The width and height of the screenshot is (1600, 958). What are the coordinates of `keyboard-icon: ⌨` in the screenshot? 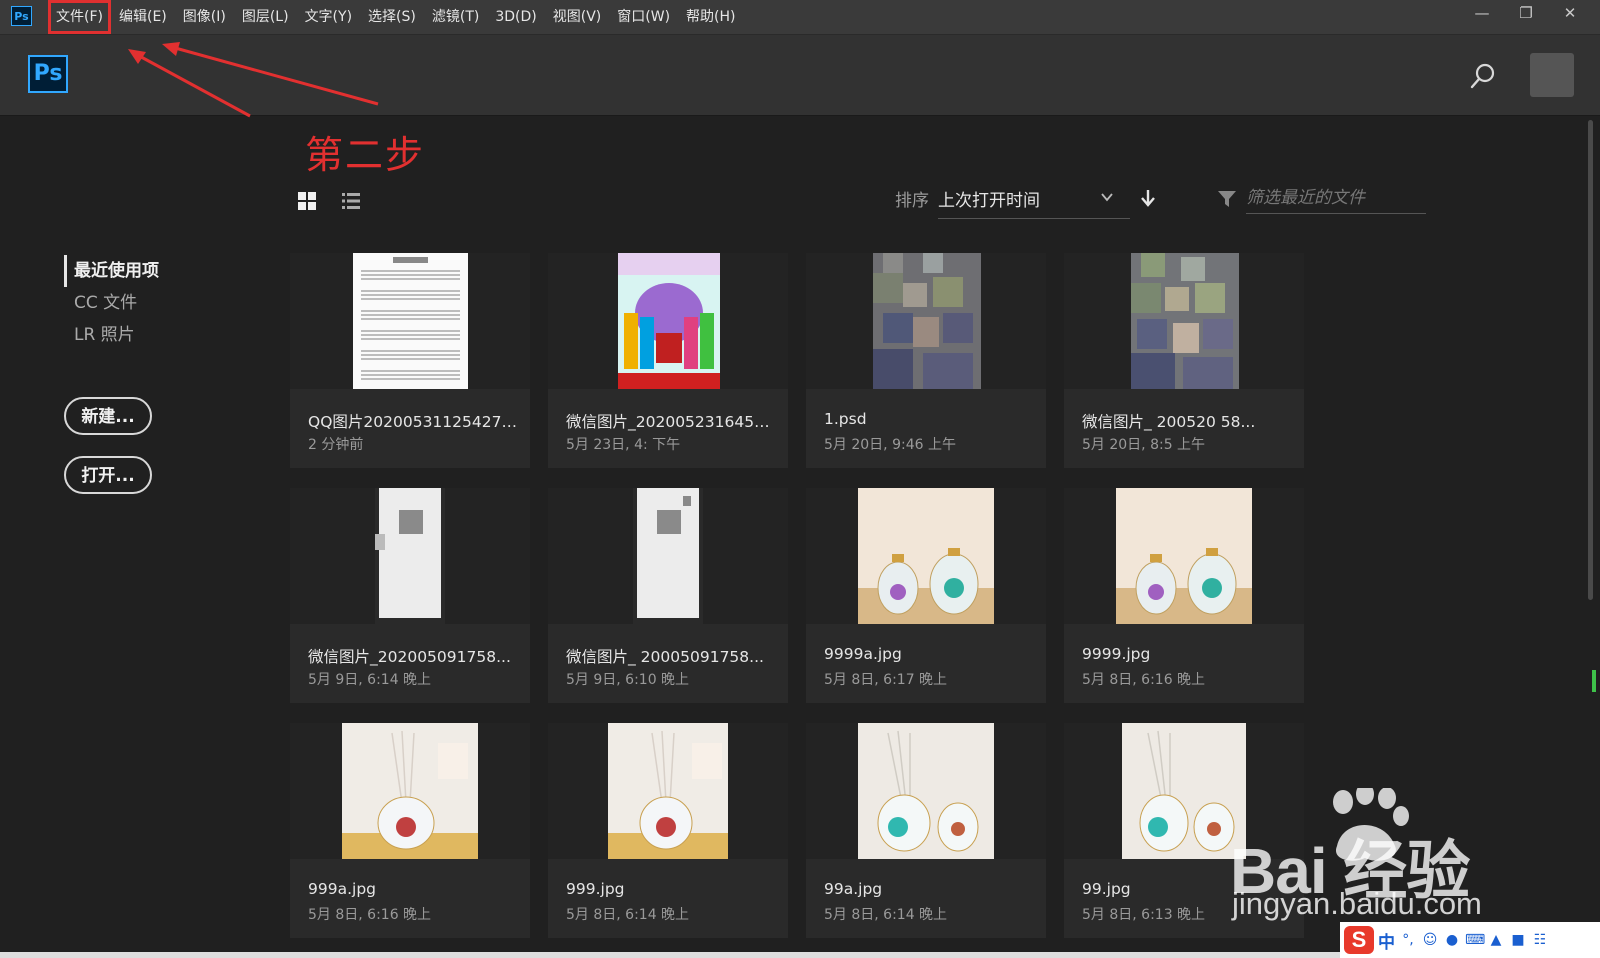 It's located at (1475, 940).